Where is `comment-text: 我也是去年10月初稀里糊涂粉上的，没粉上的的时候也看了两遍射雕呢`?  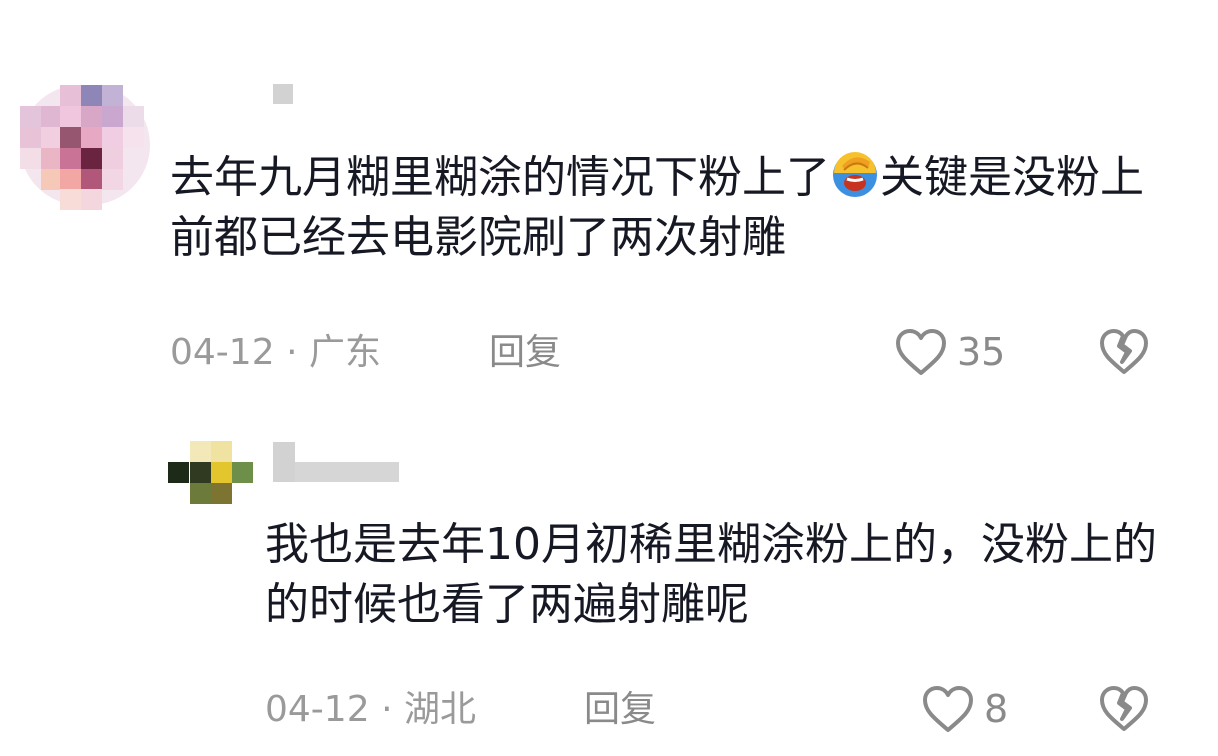
comment-text: 我也是去年10月初稀里糊涂粉上的，没粉上的的时候也看了两遍射雕呢 is located at coordinates (711, 574).